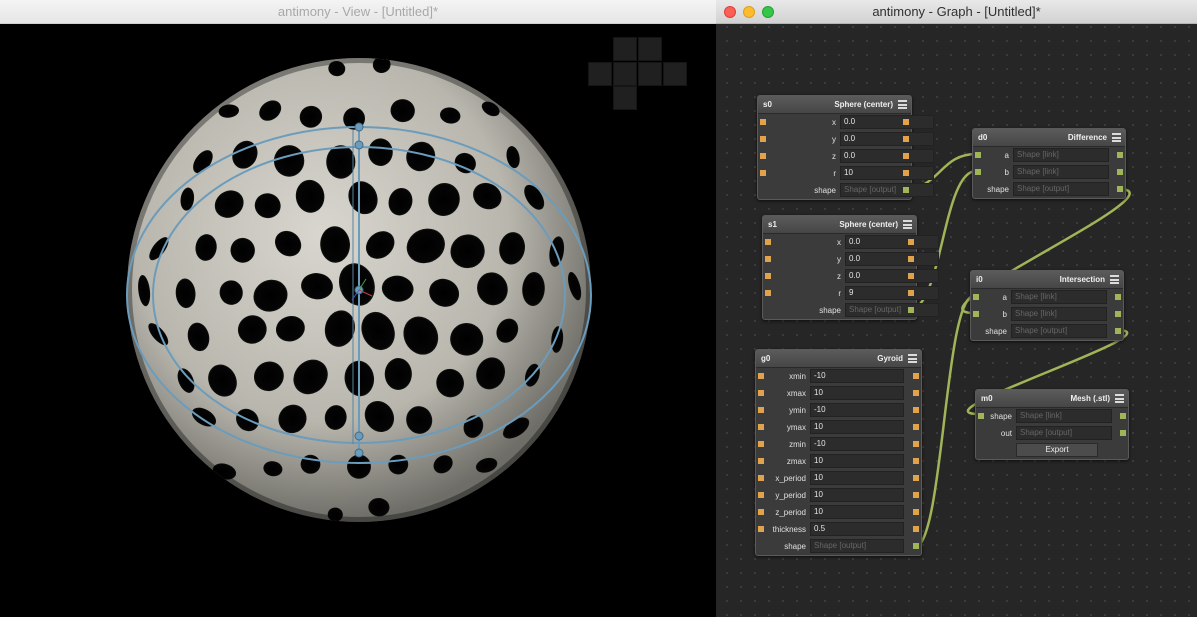 The image size is (1197, 617). I want to click on graph-titlebar: antimony - Graph - [Untitled]*, so click(956, 12).